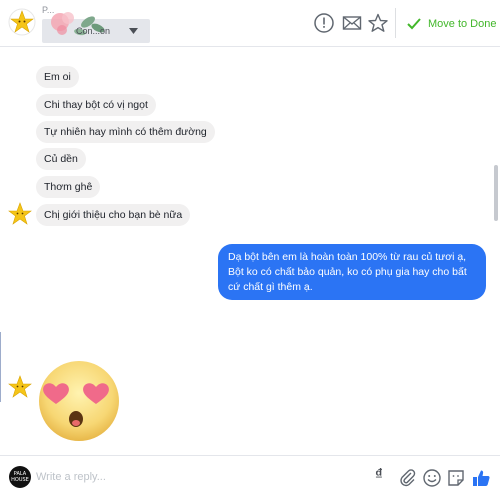 The height and width of the screenshot is (501, 500). Describe the element at coordinates (379, 474) in the screenshot. I see `currency-icon: ₫` at that location.